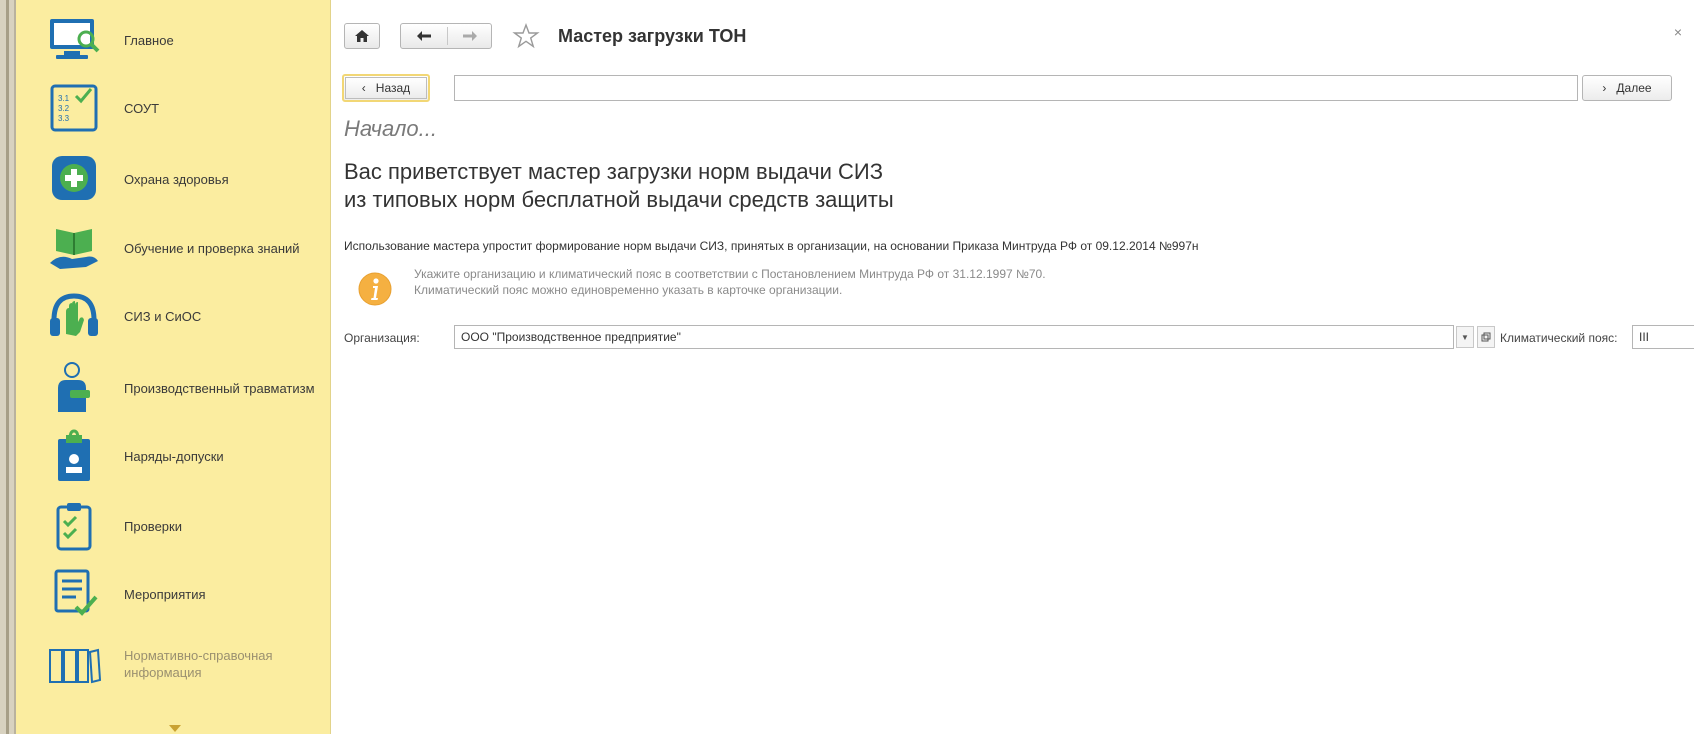 The image size is (1694, 734). I want to click on svg-text: 3.2, so click(64, 108).